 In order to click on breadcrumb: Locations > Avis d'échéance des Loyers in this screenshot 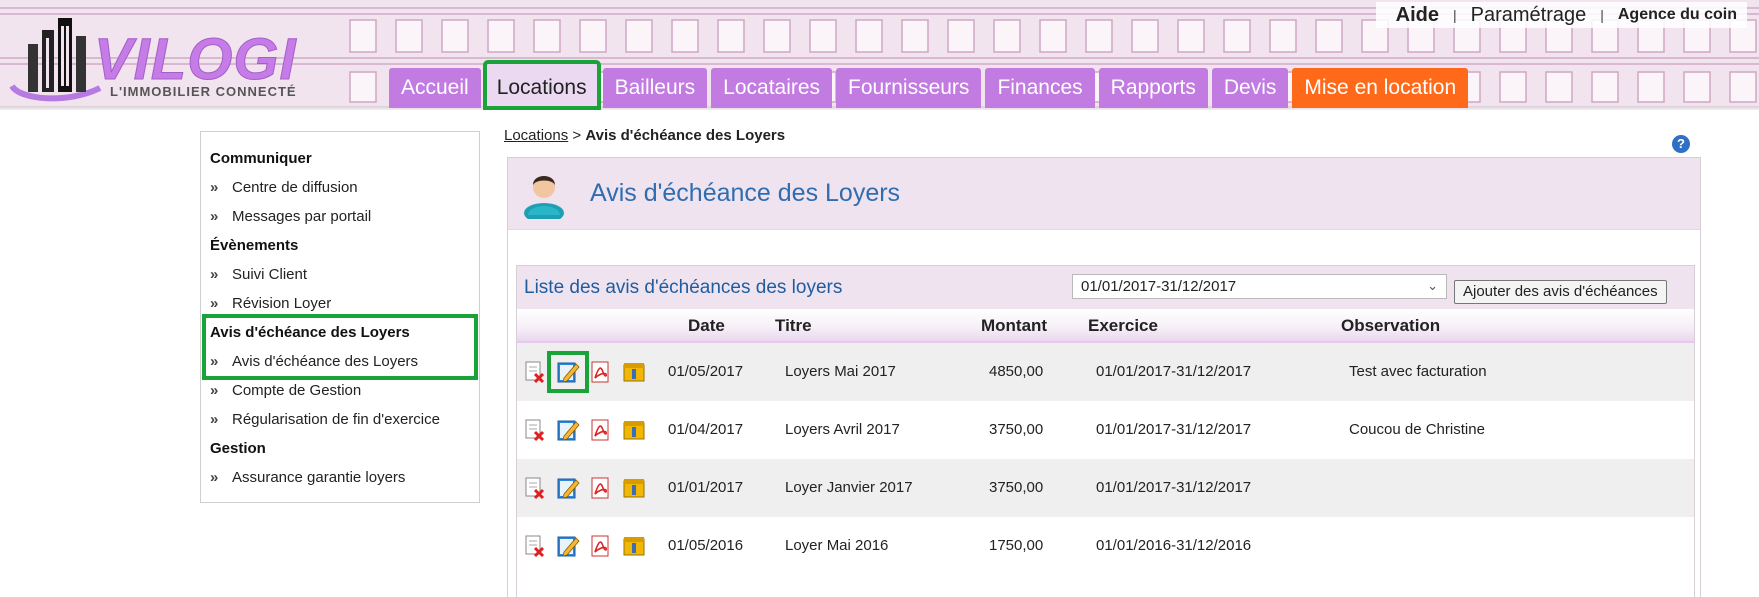, I will do `click(645, 135)`.